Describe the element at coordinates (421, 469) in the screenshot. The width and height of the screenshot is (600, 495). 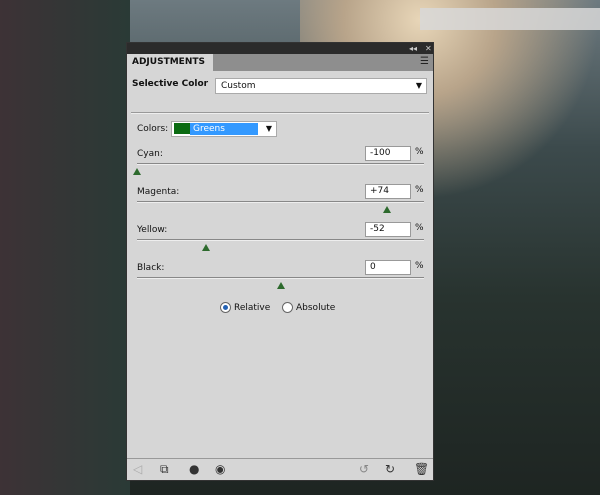
I see `trash-icon: 🗑` at that location.